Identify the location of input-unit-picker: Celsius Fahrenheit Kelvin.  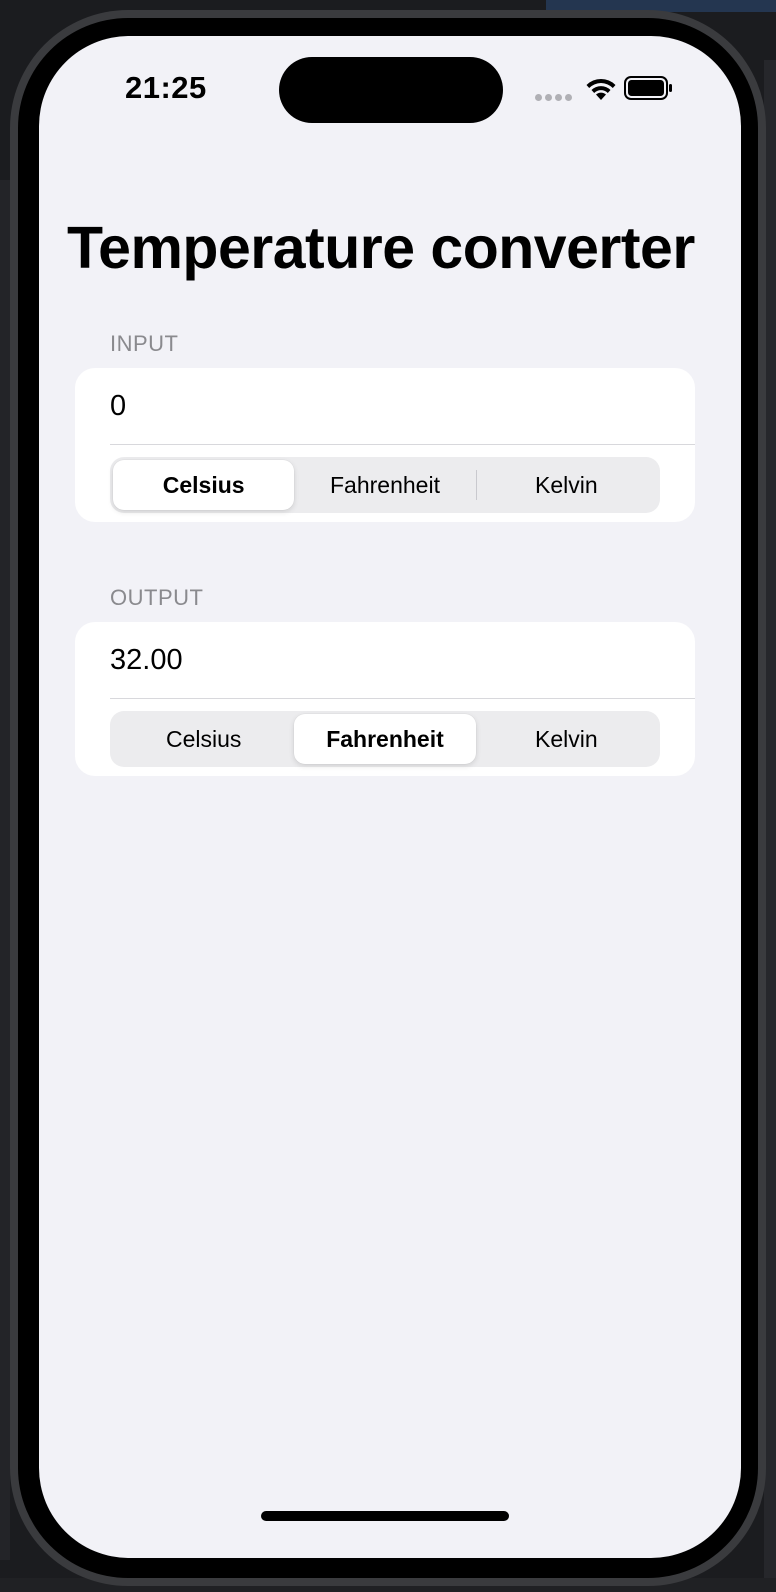
(385, 485).